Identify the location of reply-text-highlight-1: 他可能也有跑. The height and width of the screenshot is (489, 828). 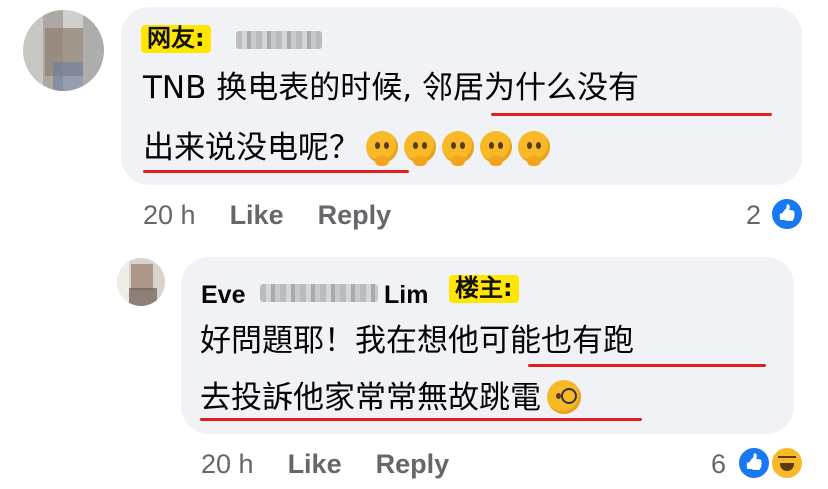
(541, 341).